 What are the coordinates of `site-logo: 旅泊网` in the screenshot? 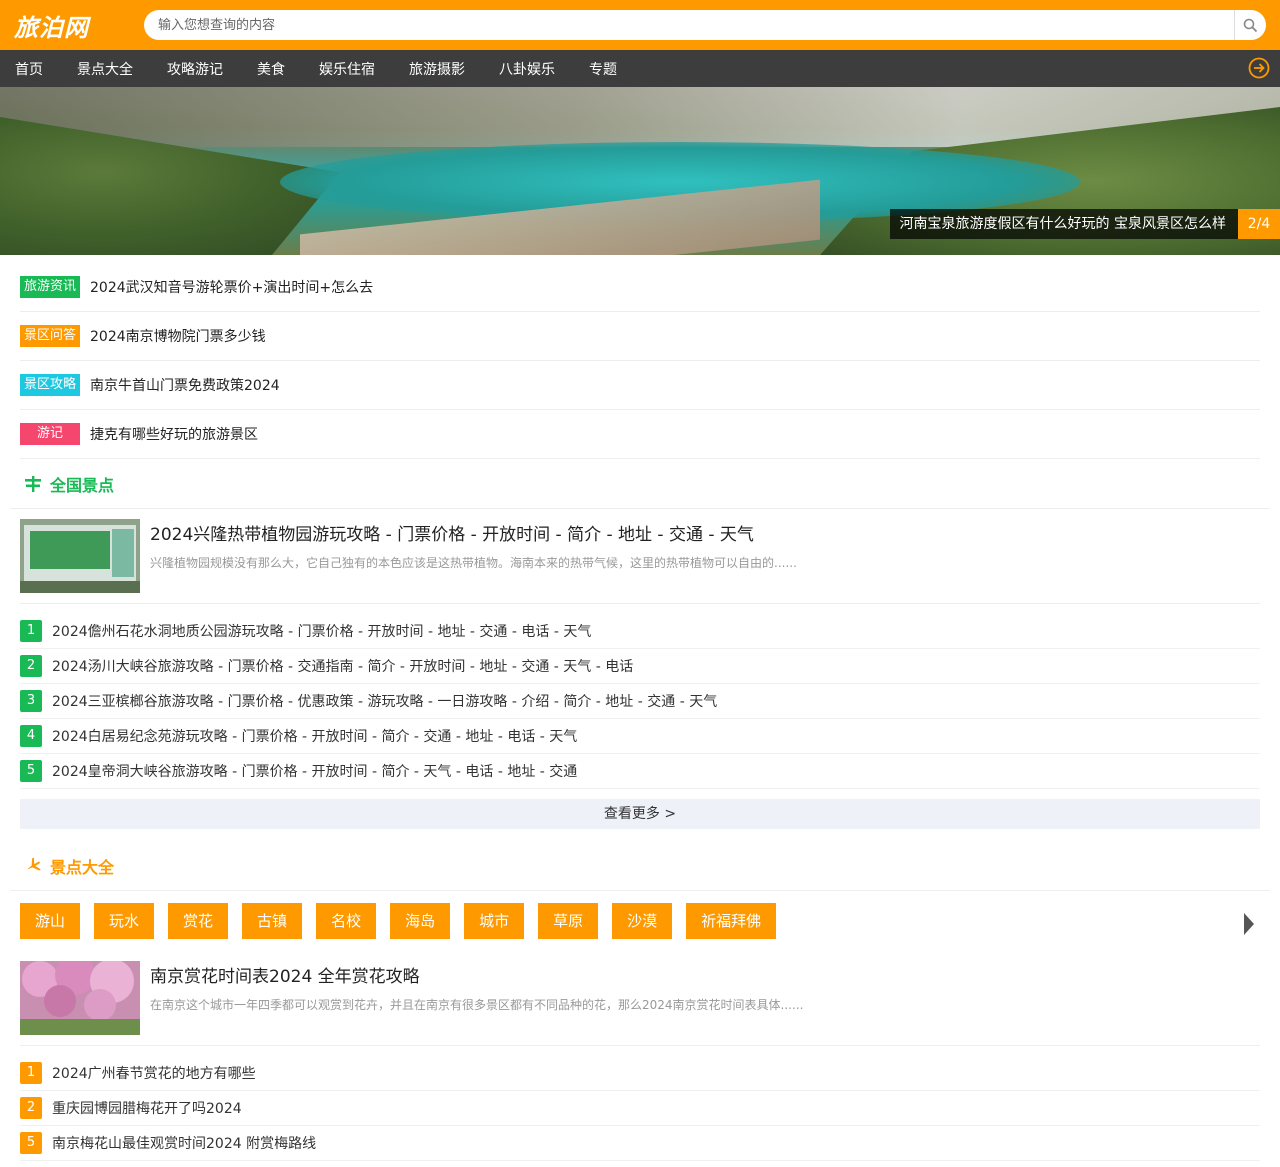 It's located at (72, 25).